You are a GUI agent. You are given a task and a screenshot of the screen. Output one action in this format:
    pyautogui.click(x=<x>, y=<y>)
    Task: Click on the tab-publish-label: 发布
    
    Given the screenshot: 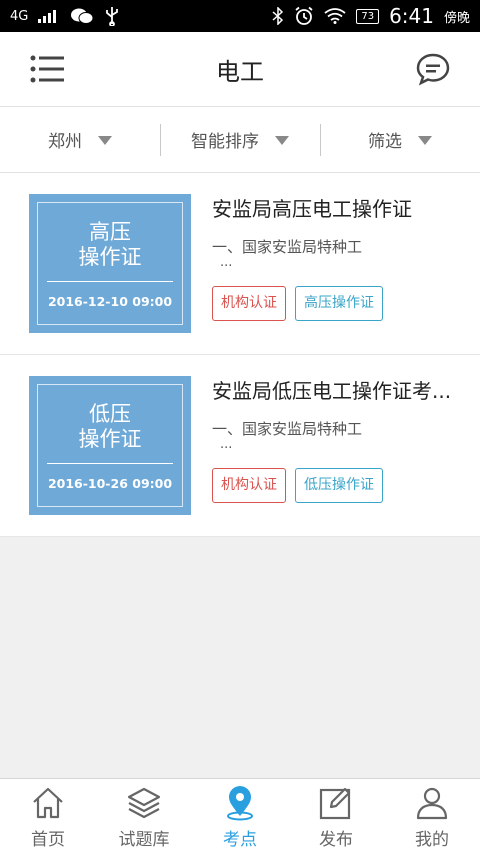 What is the action you would take?
    pyautogui.click(x=336, y=840)
    